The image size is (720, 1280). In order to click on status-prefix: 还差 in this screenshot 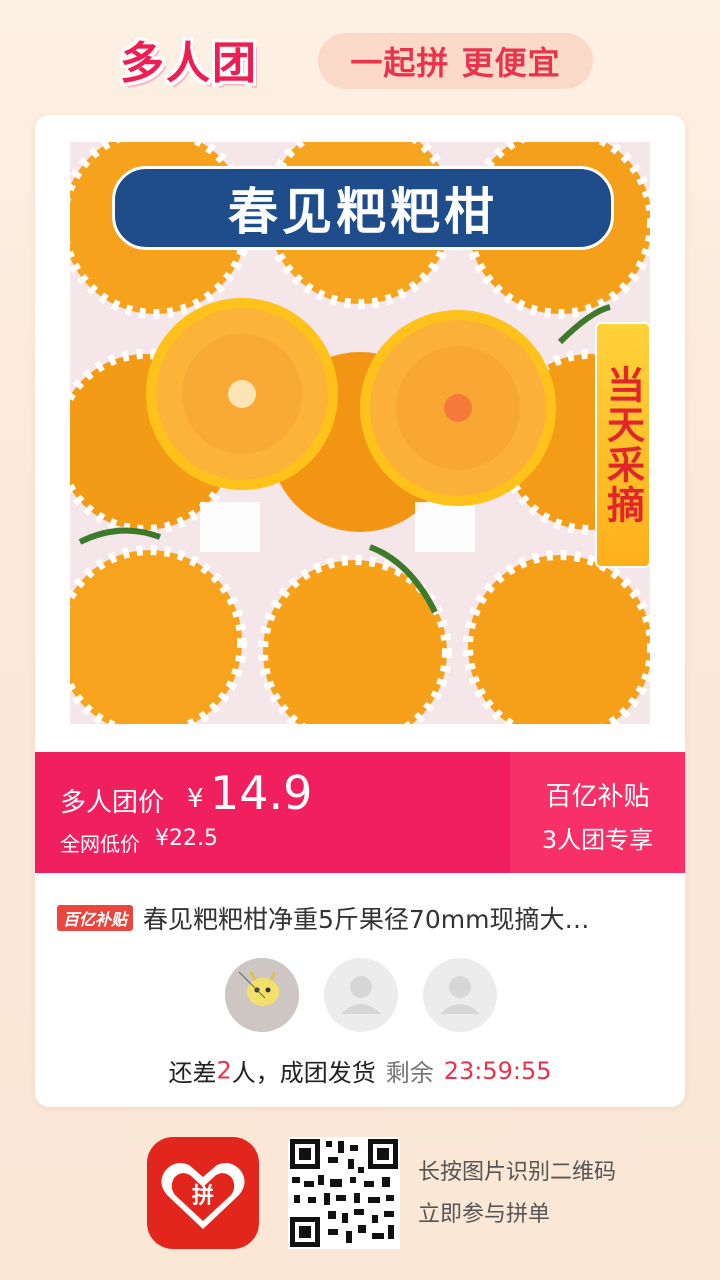, I will do `click(192, 1073)`.